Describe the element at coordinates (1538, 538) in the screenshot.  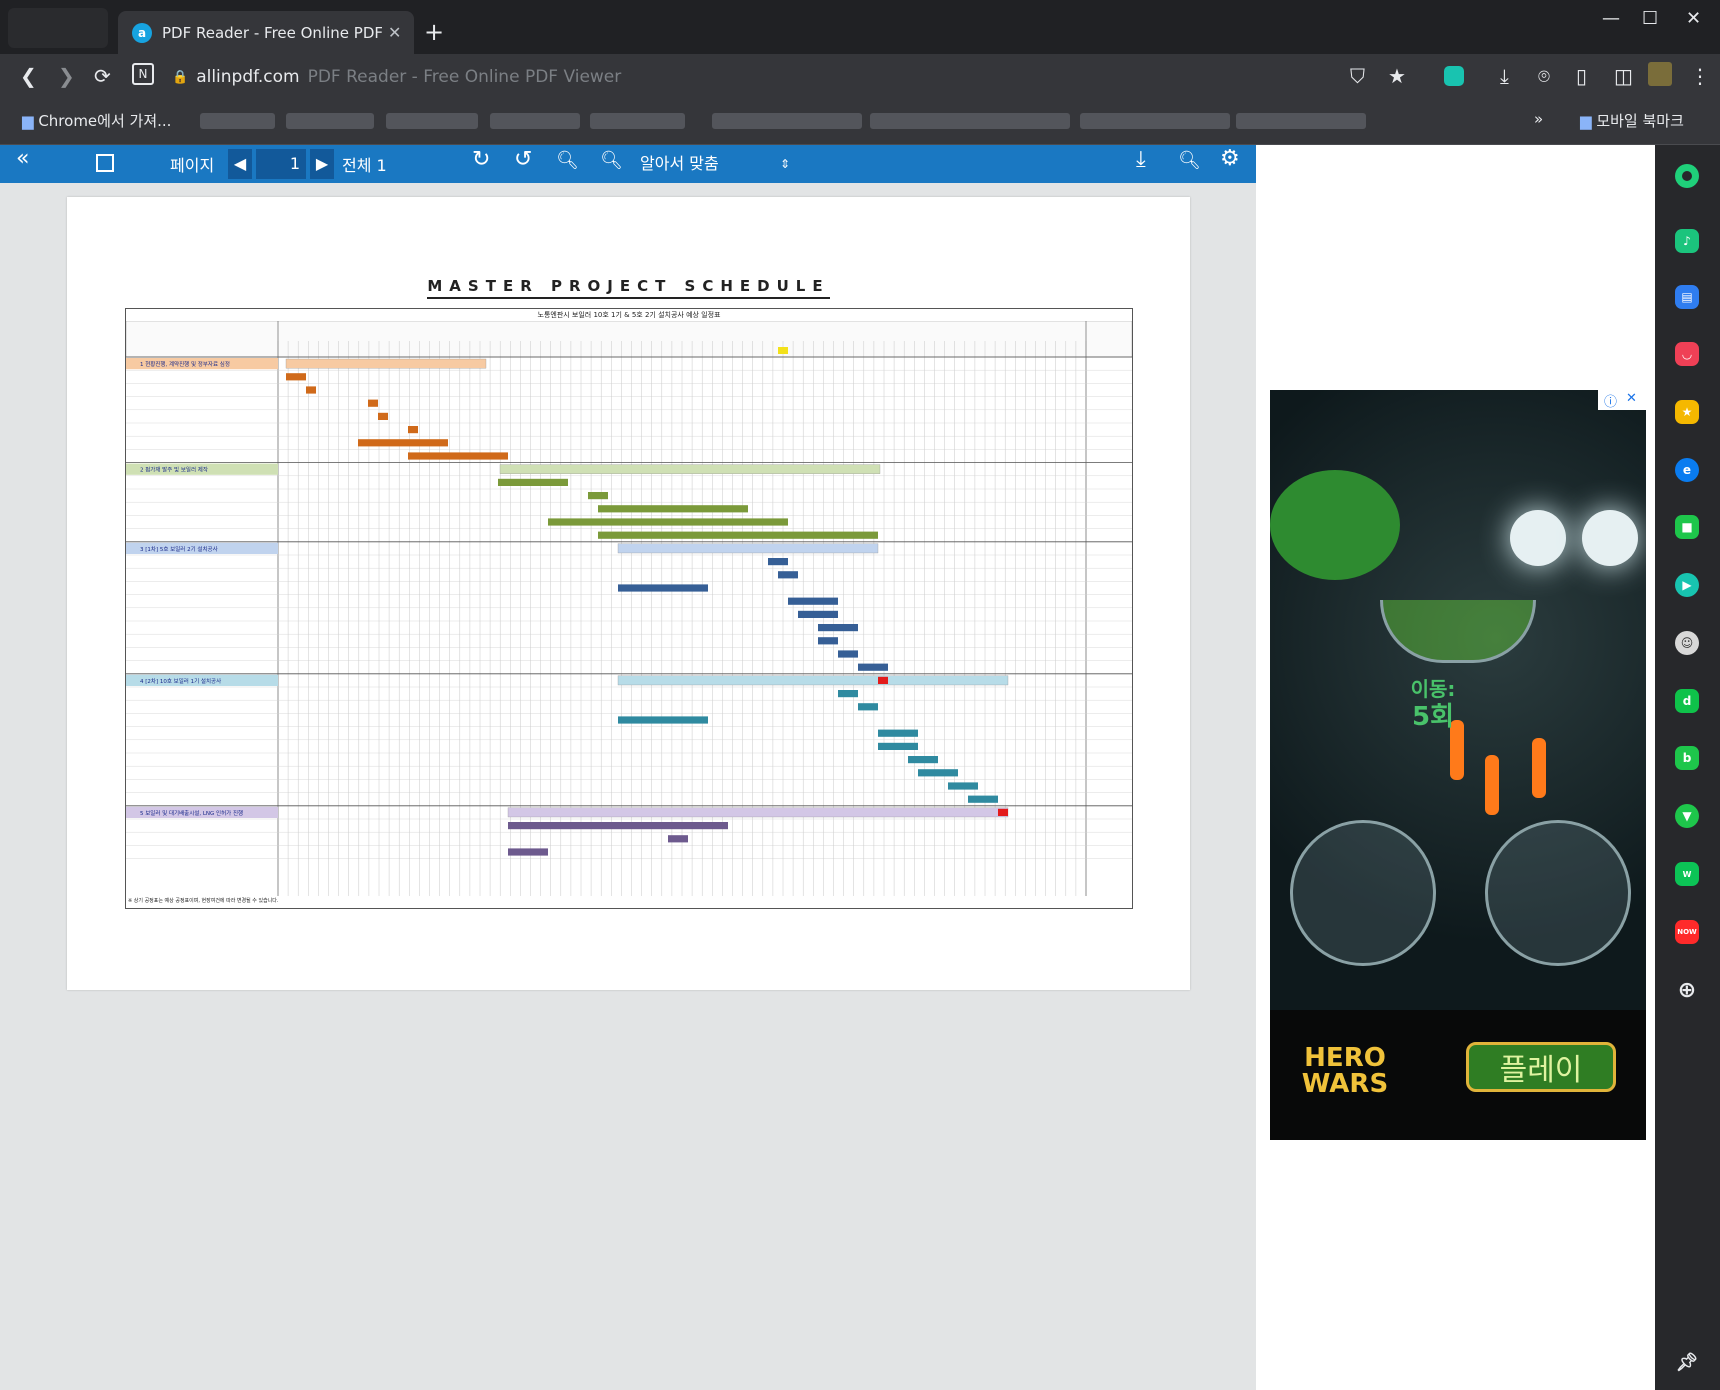
I see `glowing-eye-left` at that location.